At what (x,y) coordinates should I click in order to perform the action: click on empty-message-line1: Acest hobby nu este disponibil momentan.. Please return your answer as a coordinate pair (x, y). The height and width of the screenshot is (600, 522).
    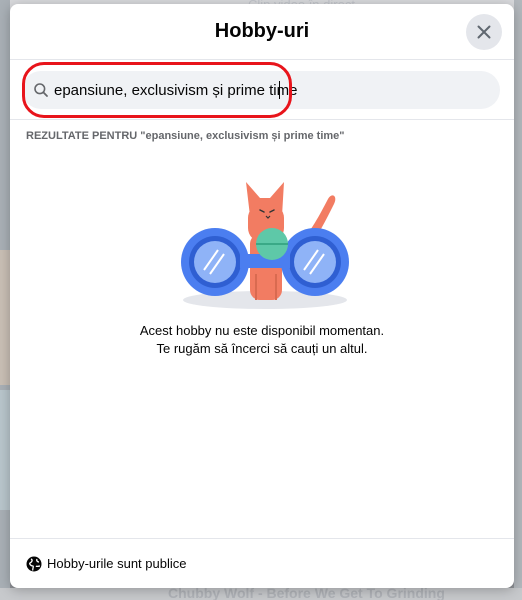
    Looking at the image, I should click on (262, 330).